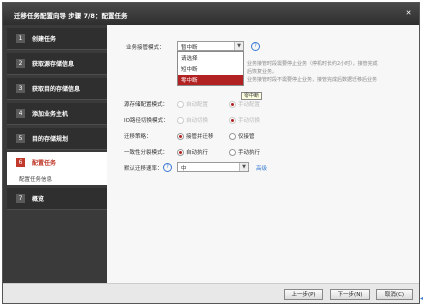  I want to click on step-7: 7 概览, so click(57, 199).